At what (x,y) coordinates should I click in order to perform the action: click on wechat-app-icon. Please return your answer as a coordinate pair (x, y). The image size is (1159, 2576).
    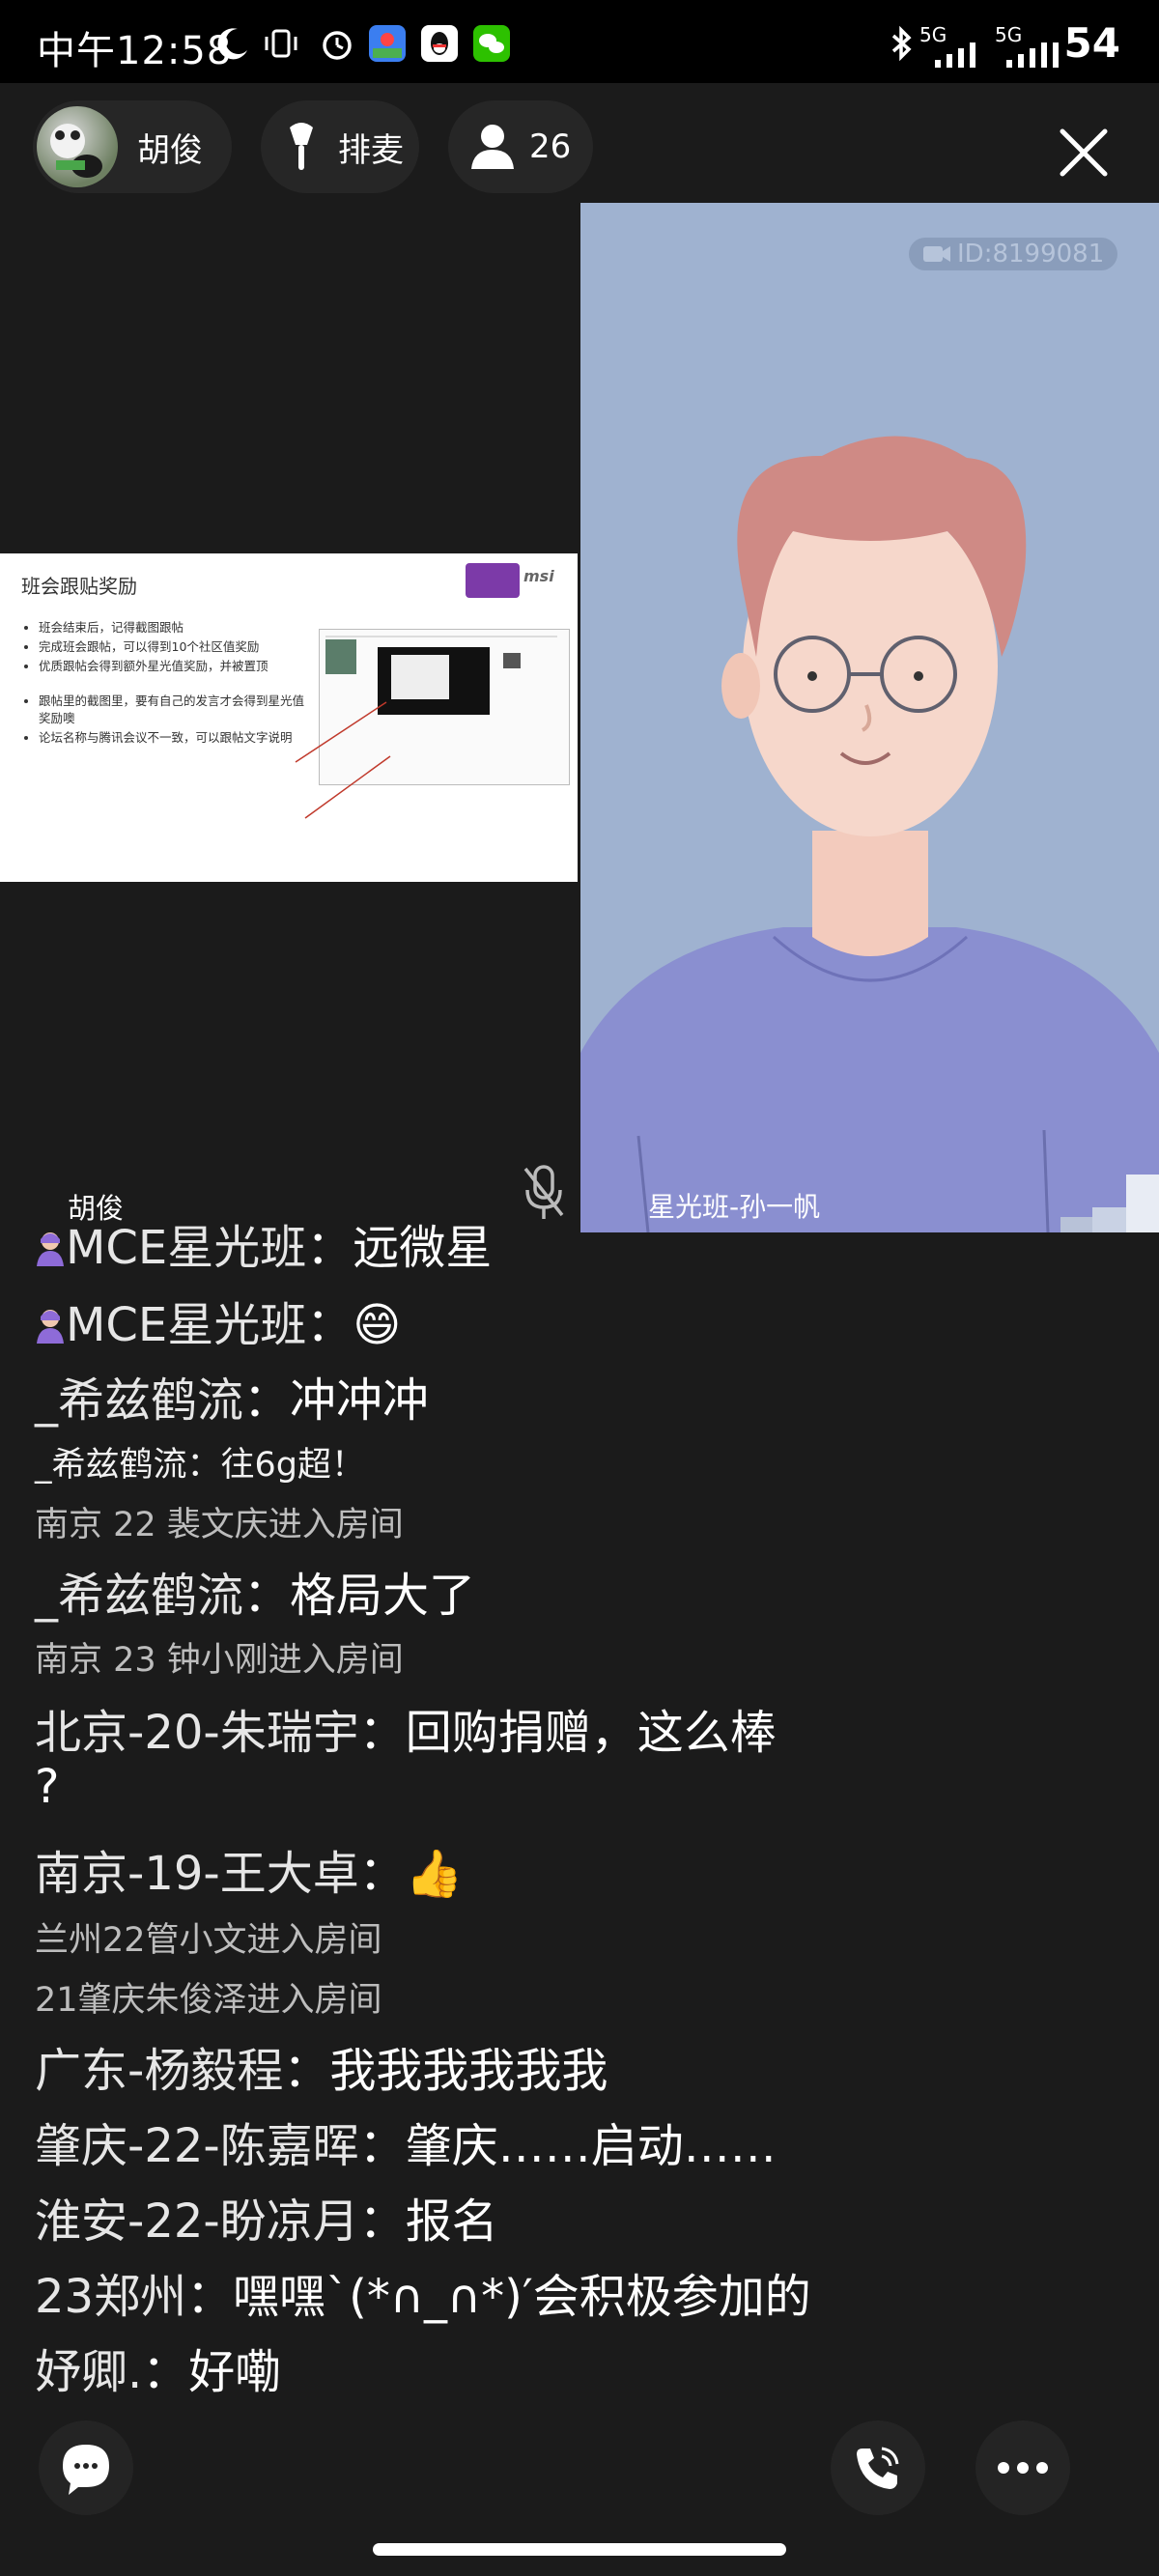
    Looking at the image, I should click on (491, 43).